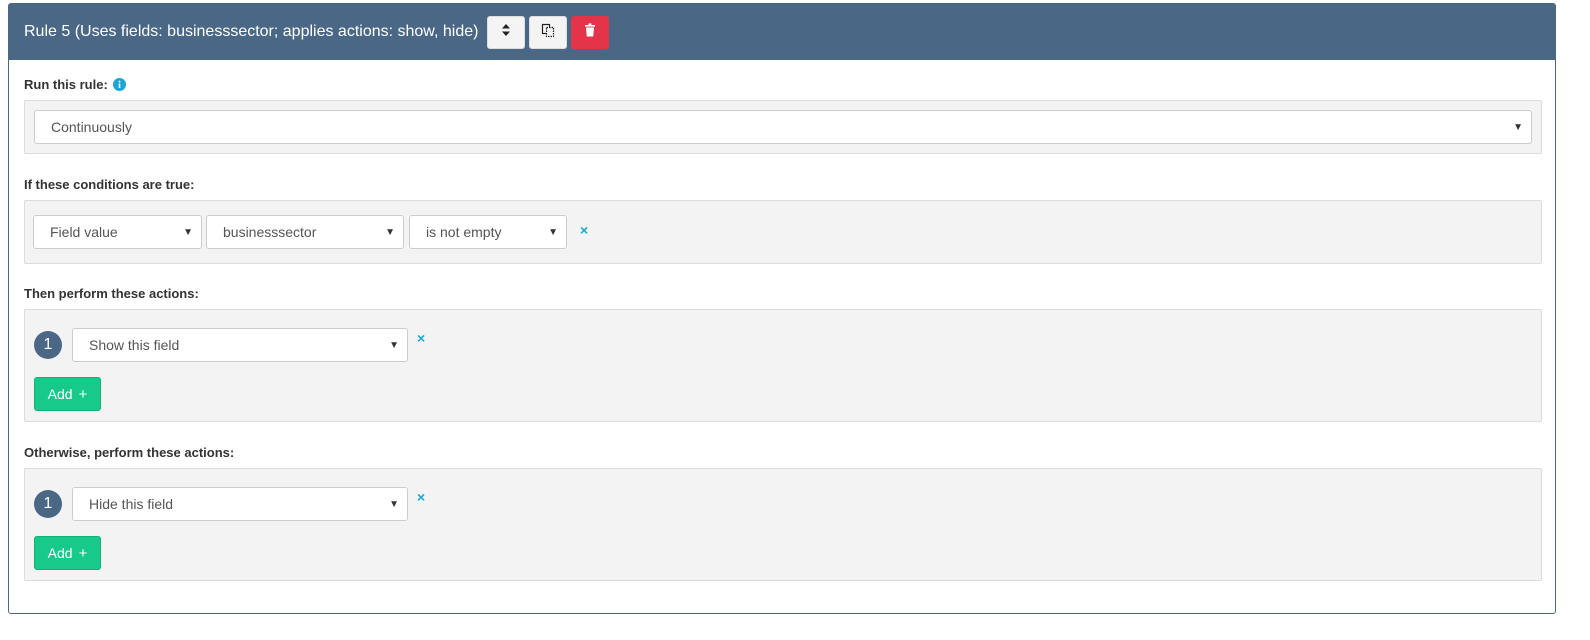 This screenshot has width=1590, height=640. Describe the element at coordinates (117, 232) in the screenshot. I see `condition-type-select: Field value ▼` at that location.